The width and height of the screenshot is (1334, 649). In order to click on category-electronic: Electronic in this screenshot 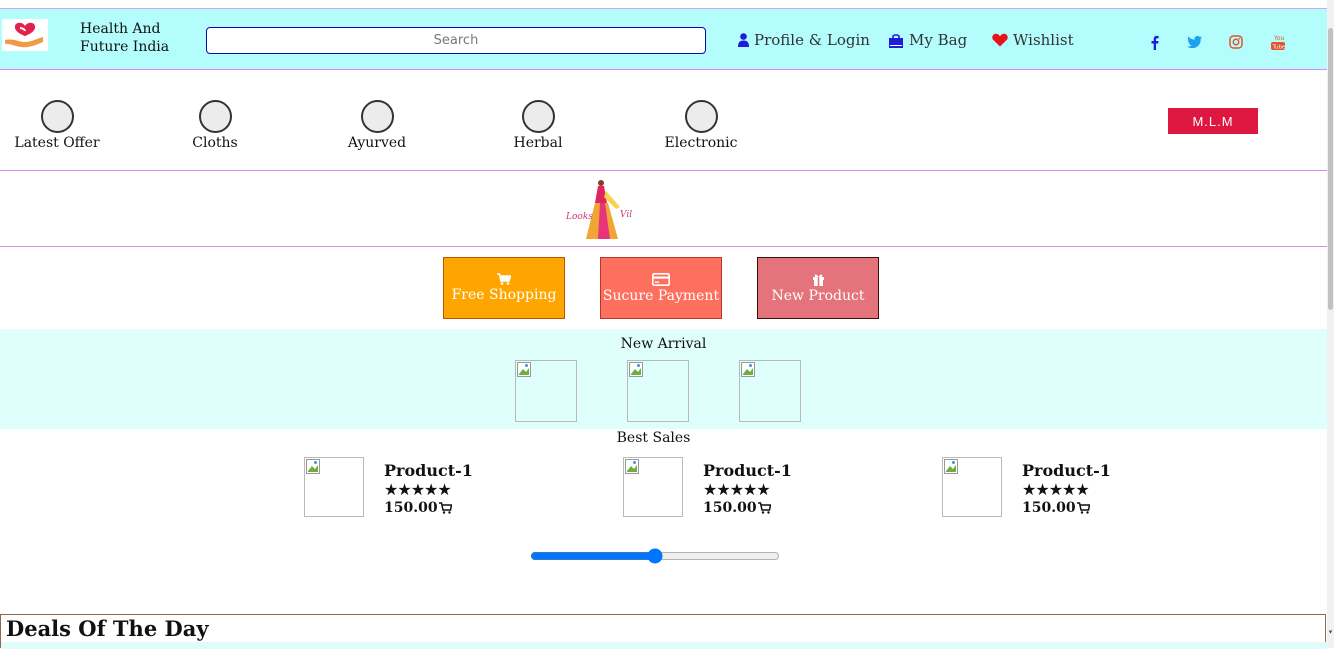, I will do `click(701, 125)`.